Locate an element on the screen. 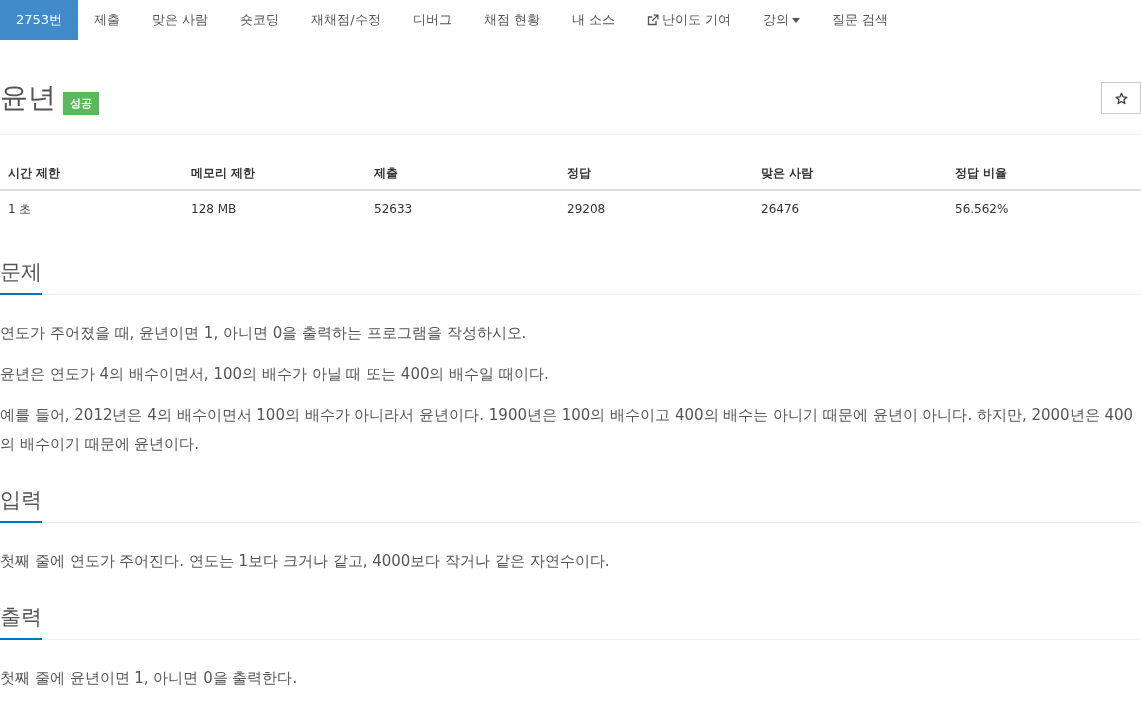 Image resolution: width=1141 pixels, height=701 pixels. star-button is located at coordinates (1121, 98).